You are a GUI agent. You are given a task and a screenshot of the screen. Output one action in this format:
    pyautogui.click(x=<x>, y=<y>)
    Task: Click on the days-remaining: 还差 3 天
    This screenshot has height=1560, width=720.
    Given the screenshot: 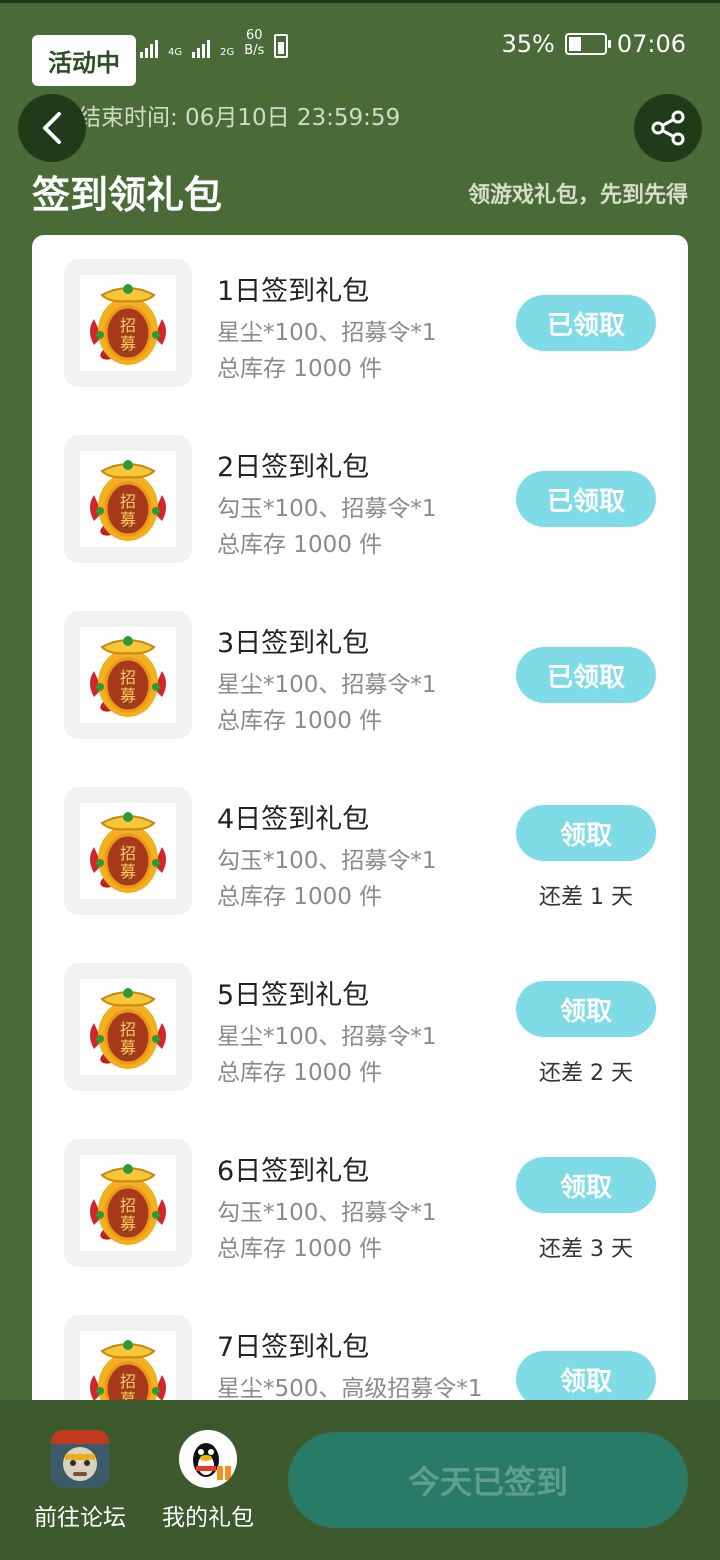 What is the action you would take?
    pyautogui.click(x=586, y=1249)
    